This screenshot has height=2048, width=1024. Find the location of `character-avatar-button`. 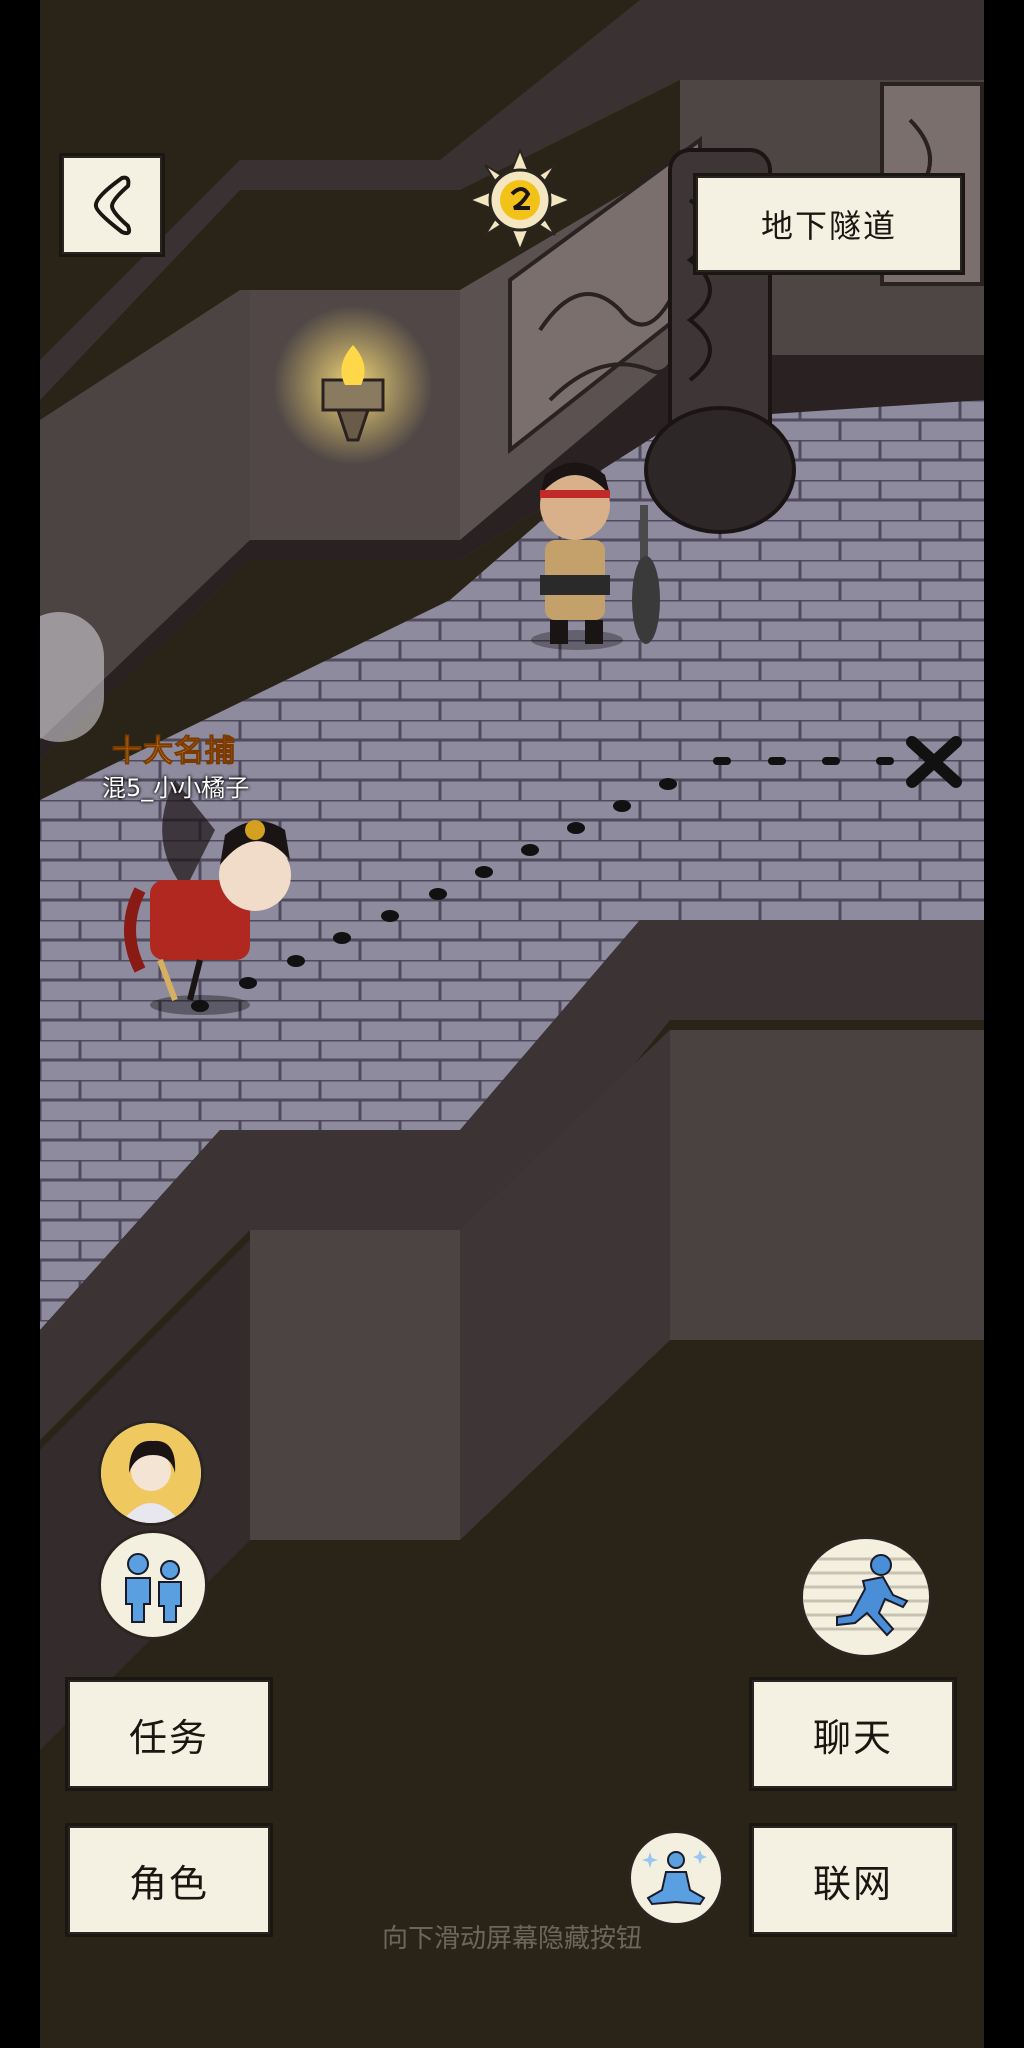

character-avatar-button is located at coordinates (151, 1473).